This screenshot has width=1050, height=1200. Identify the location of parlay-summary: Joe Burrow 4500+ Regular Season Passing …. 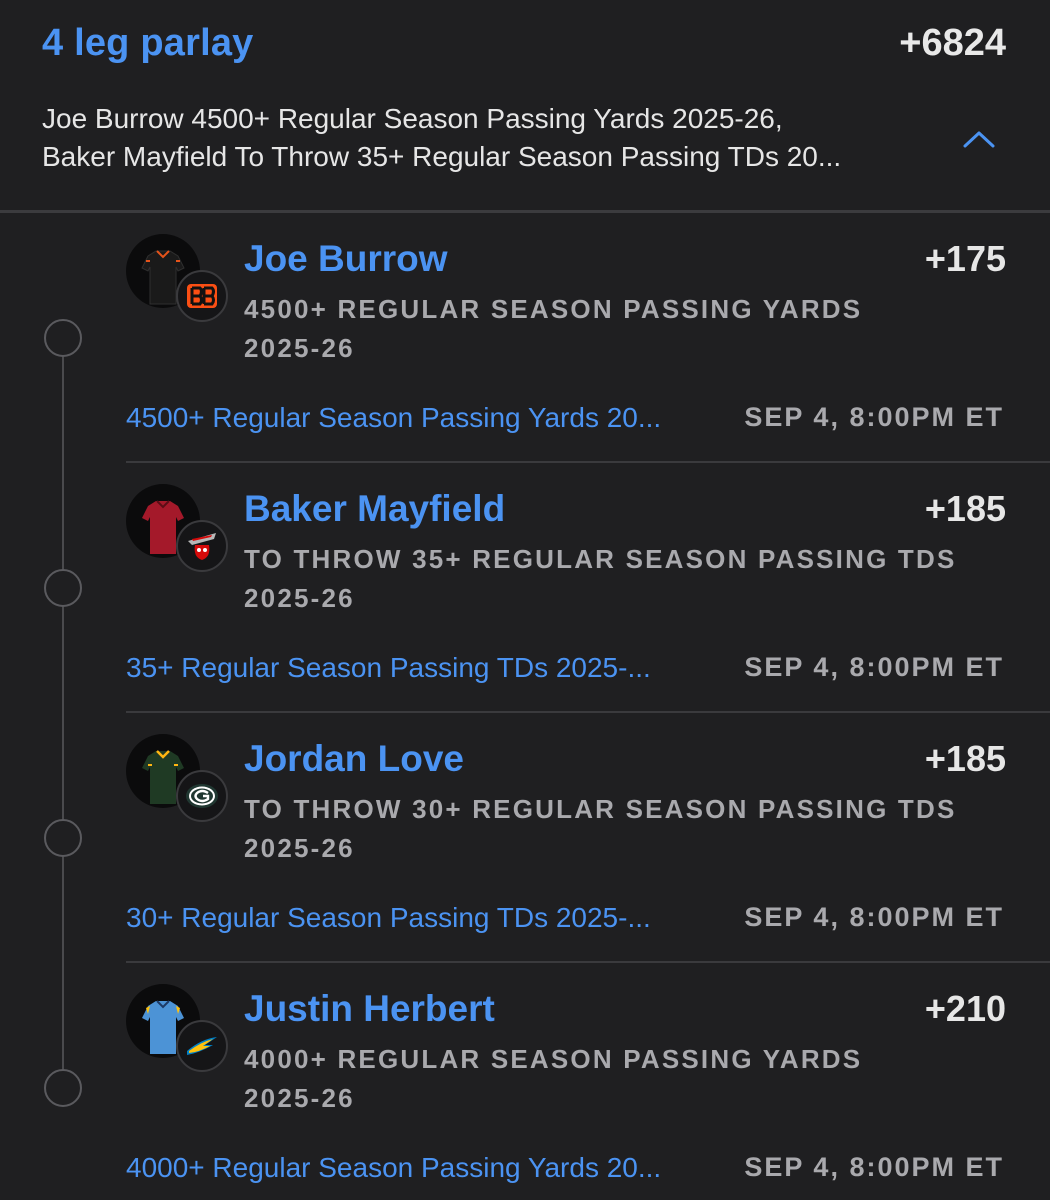
(492, 138).